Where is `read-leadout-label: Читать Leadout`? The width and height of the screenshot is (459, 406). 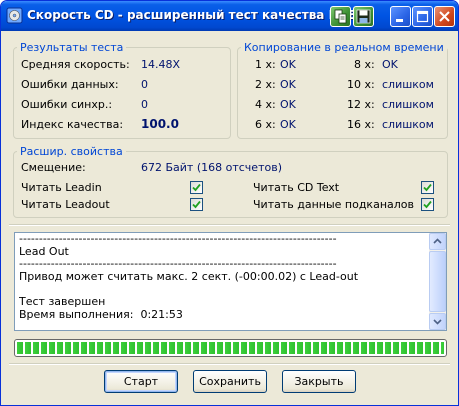 read-leadout-label: Читать Leadout is located at coordinates (65, 204).